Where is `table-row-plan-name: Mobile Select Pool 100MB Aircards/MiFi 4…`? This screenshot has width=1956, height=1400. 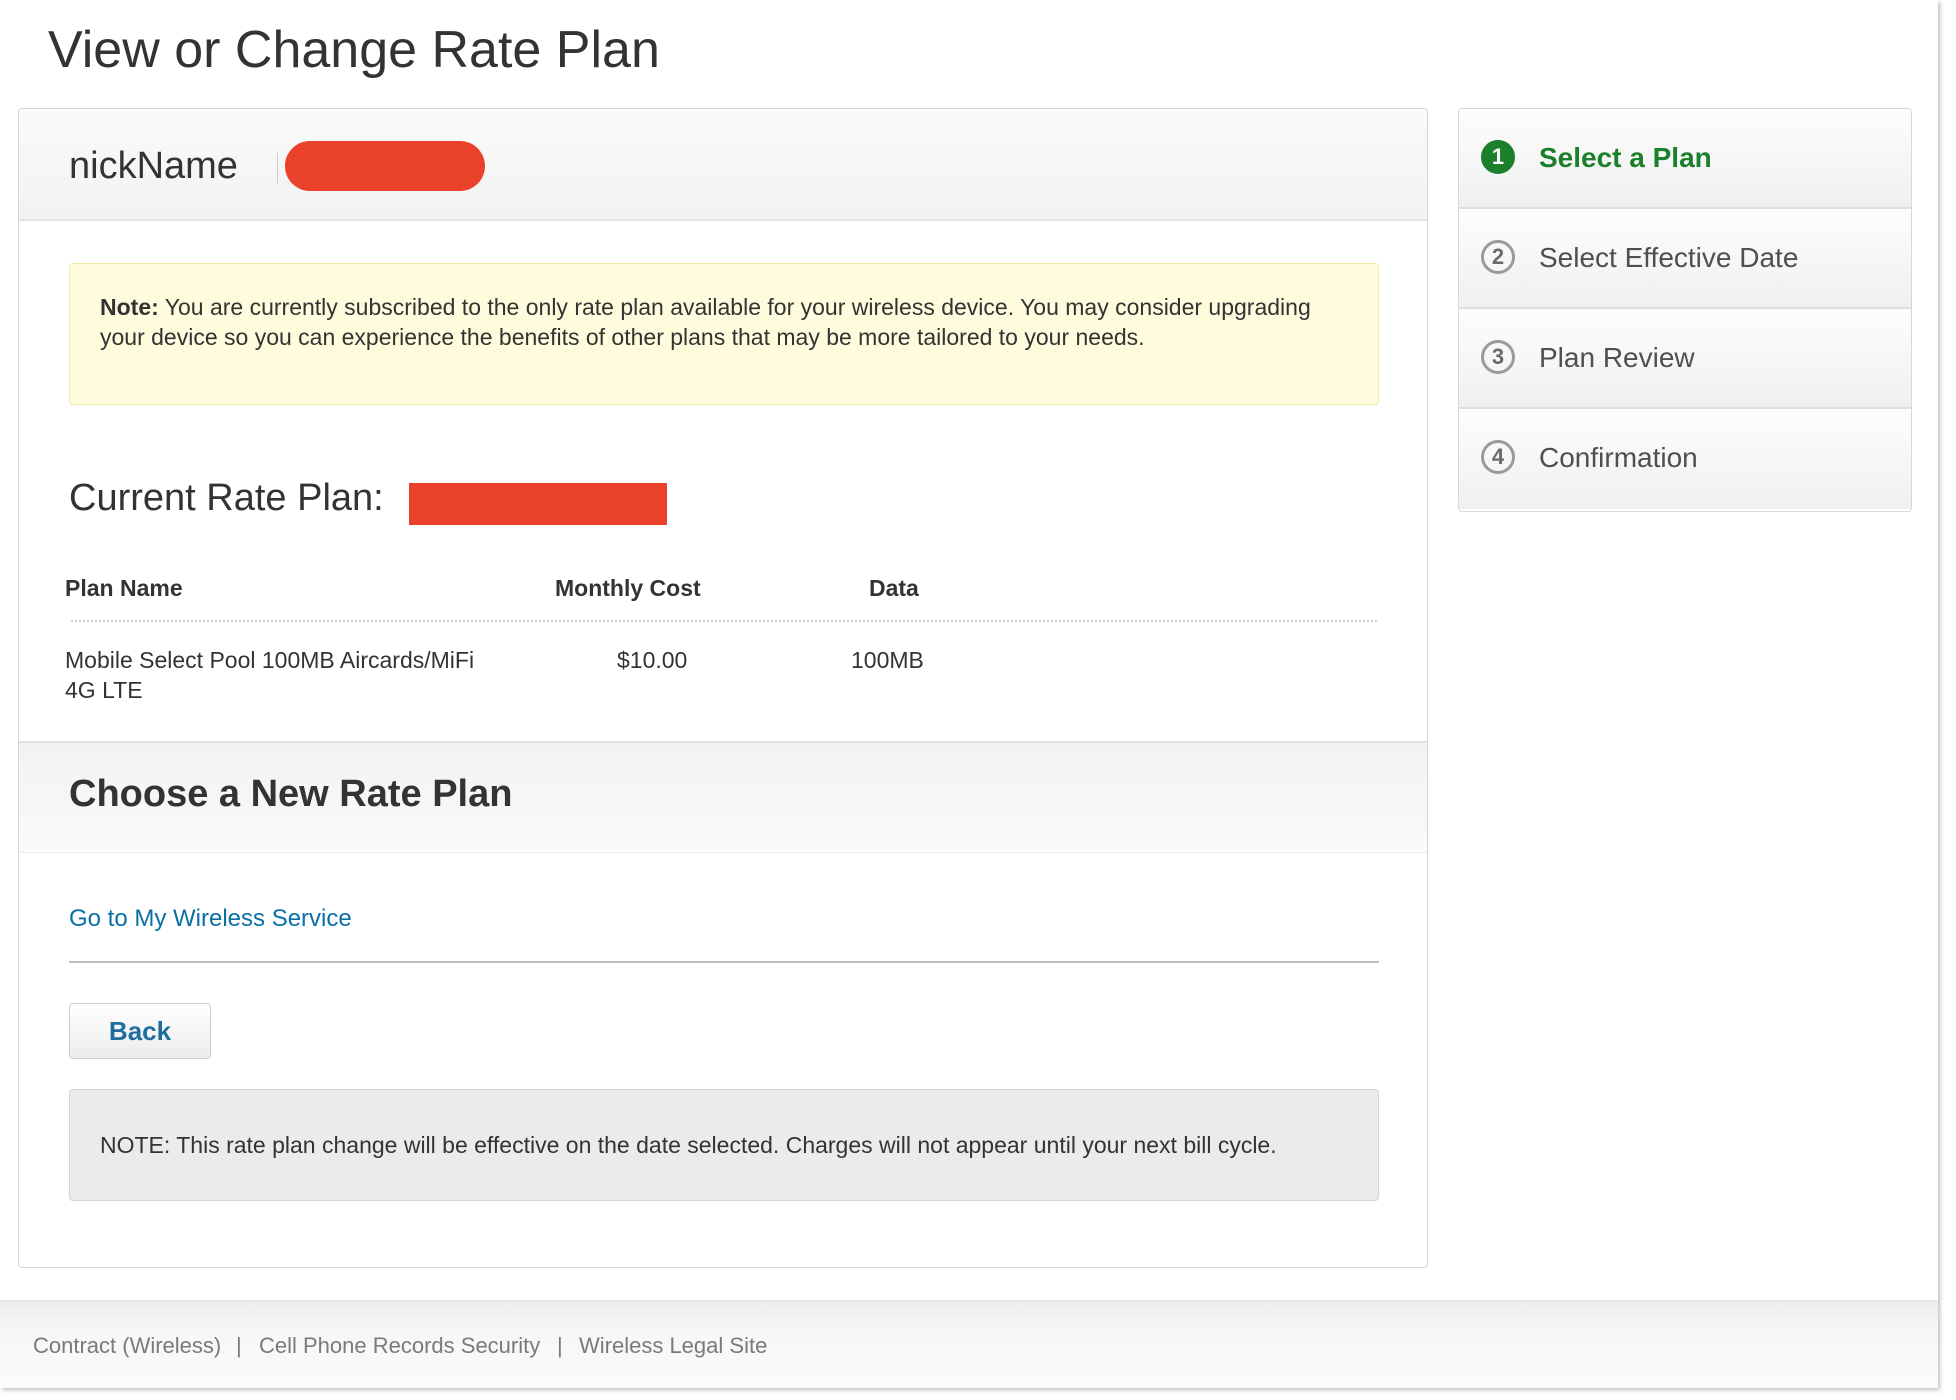
table-row-plan-name: Mobile Select Pool 100MB Aircards/MiFi 4… is located at coordinates (269, 675).